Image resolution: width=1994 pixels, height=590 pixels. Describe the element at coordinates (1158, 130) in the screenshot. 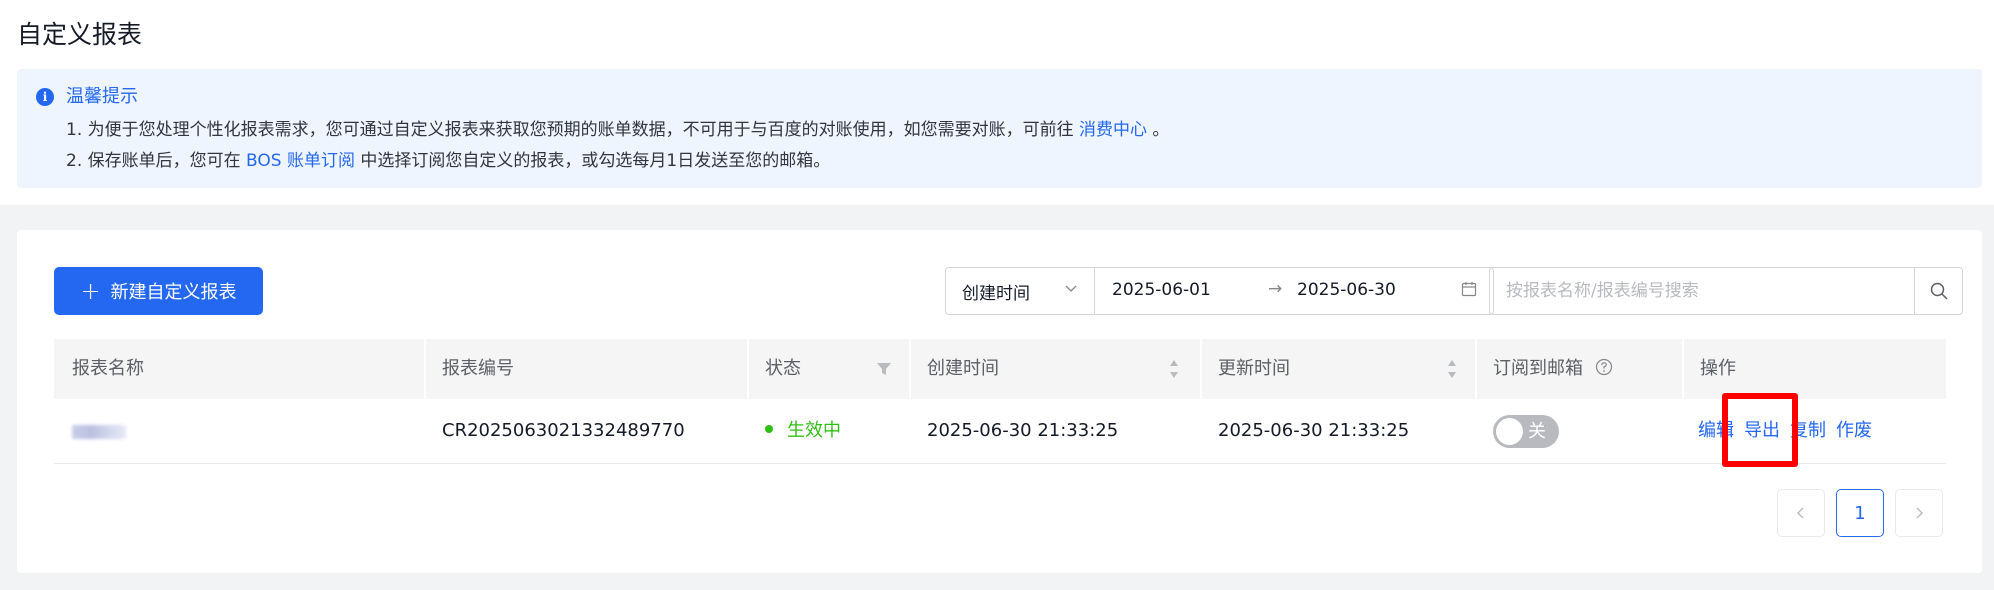

I see `tip-line-1-suffix: 。` at that location.